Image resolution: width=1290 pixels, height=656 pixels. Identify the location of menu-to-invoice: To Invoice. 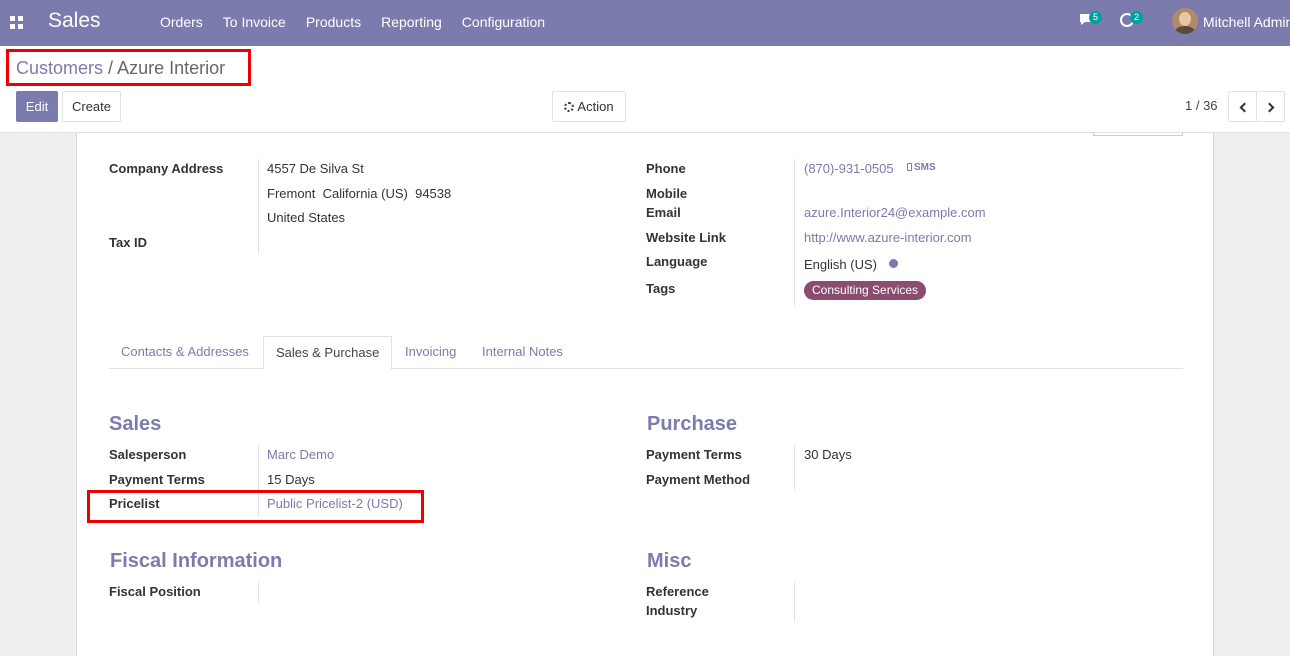
(254, 22).